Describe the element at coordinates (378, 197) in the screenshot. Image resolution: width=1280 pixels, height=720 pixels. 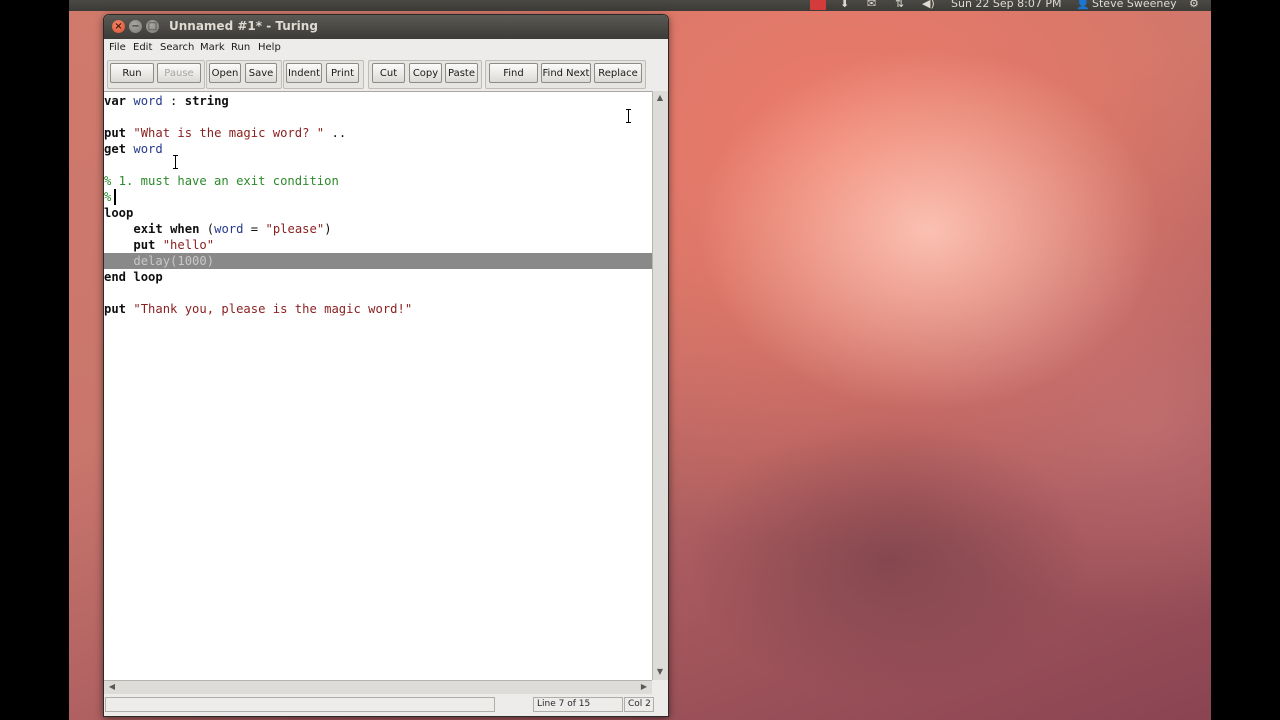
I see `code-line-7: %` at that location.